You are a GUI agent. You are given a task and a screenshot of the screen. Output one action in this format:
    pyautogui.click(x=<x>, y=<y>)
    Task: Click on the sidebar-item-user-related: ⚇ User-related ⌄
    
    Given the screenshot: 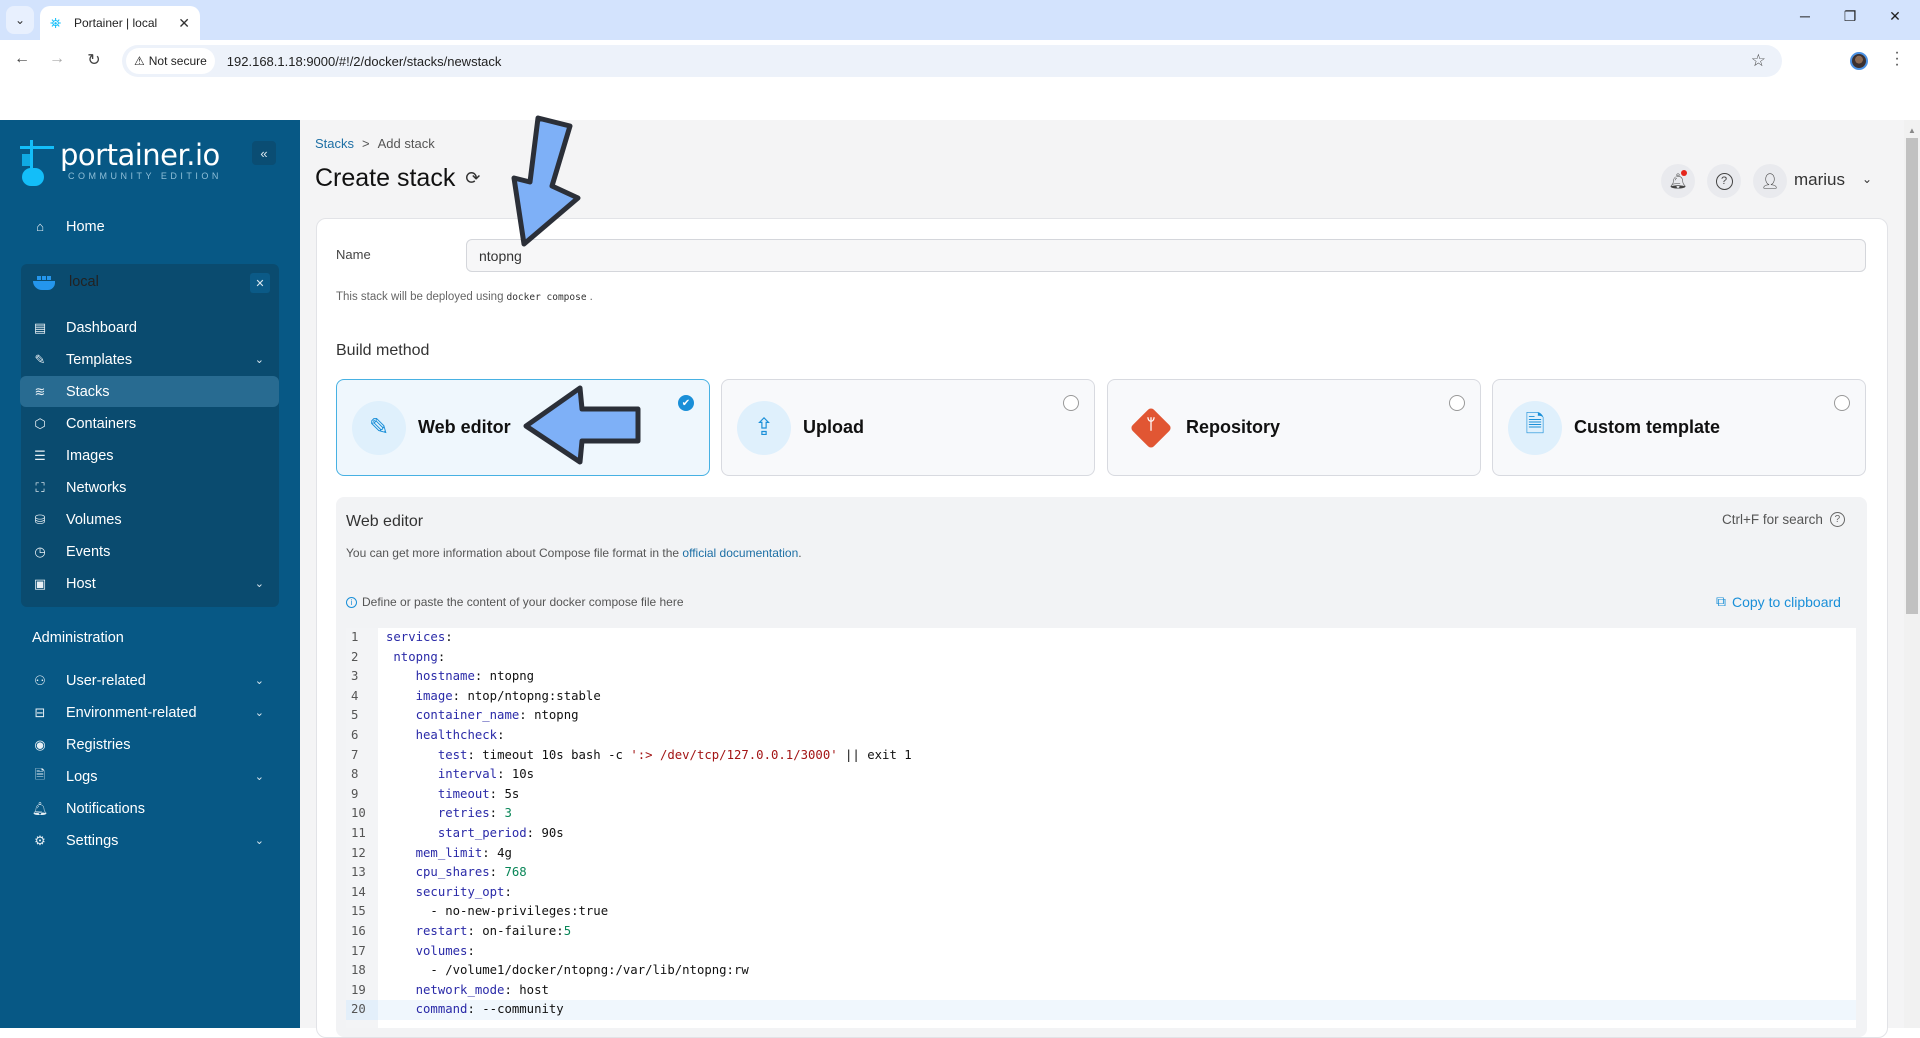 What is the action you would take?
    pyautogui.click(x=149, y=680)
    